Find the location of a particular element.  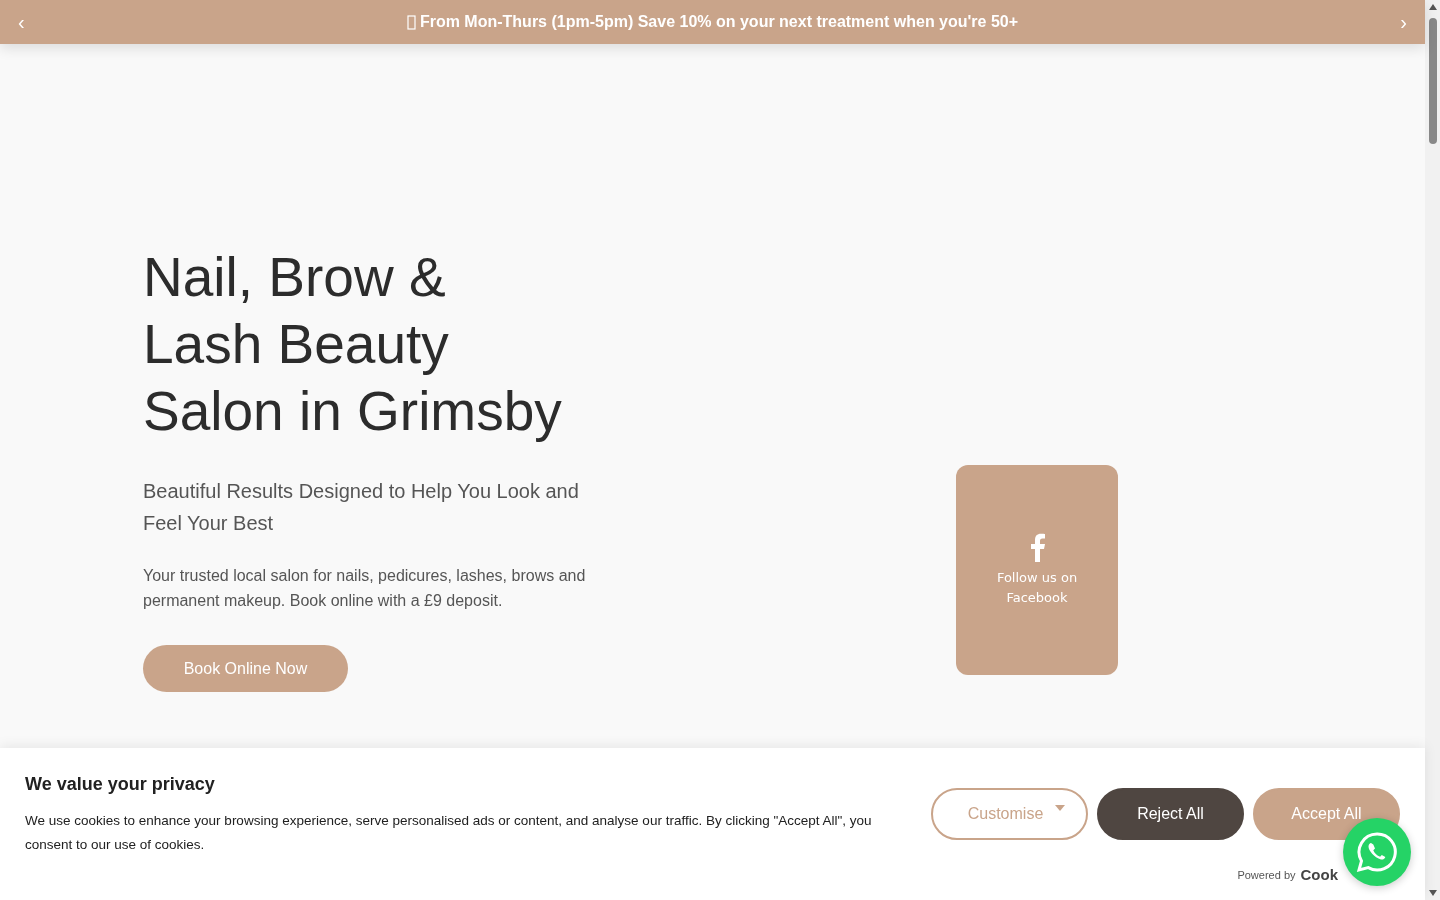

facebook-icon is located at coordinates (1037, 547).